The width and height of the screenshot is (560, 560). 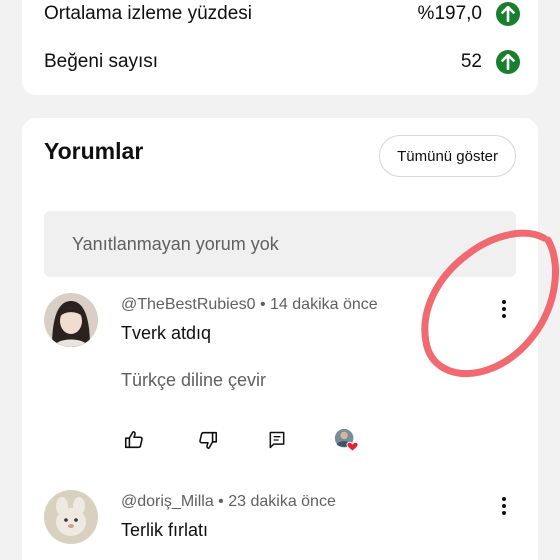 What do you see at coordinates (277, 440) in the screenshot?
I see `reply-icon` at bounding box center [277, 440].